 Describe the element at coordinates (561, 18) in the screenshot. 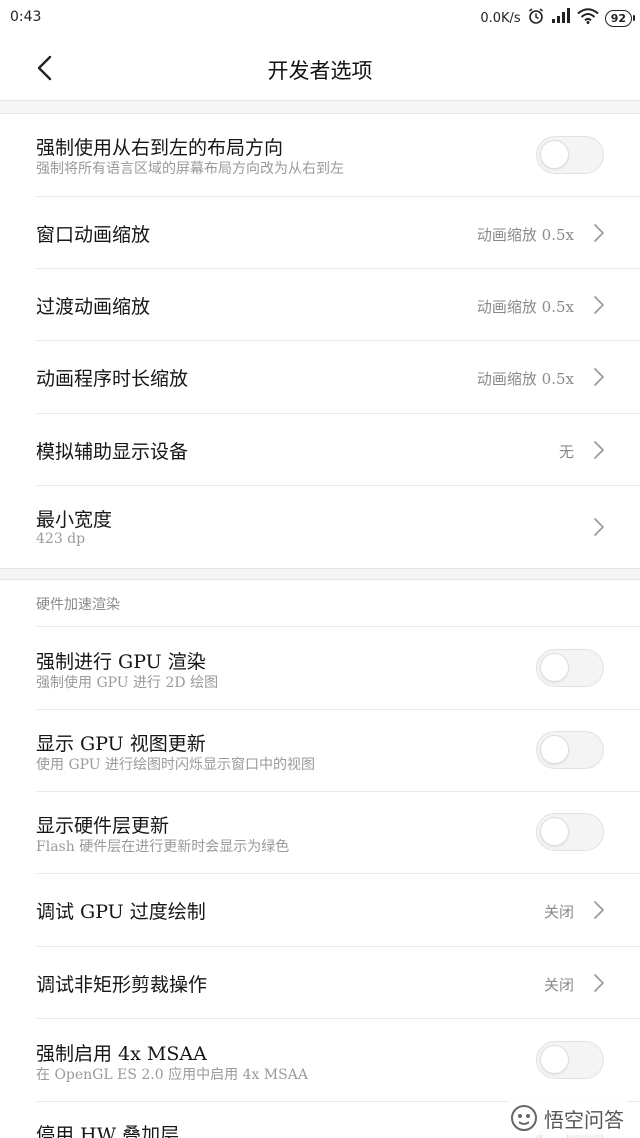

I see `signal-icon` at that location.